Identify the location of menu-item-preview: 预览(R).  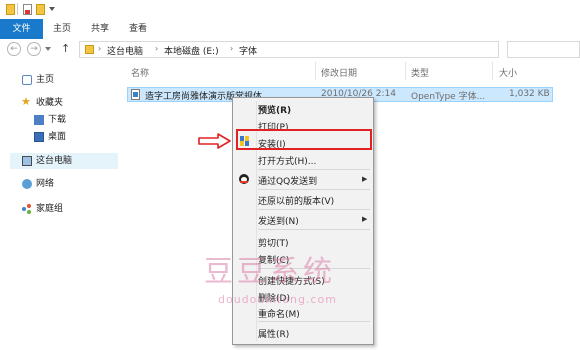
(274, 109).